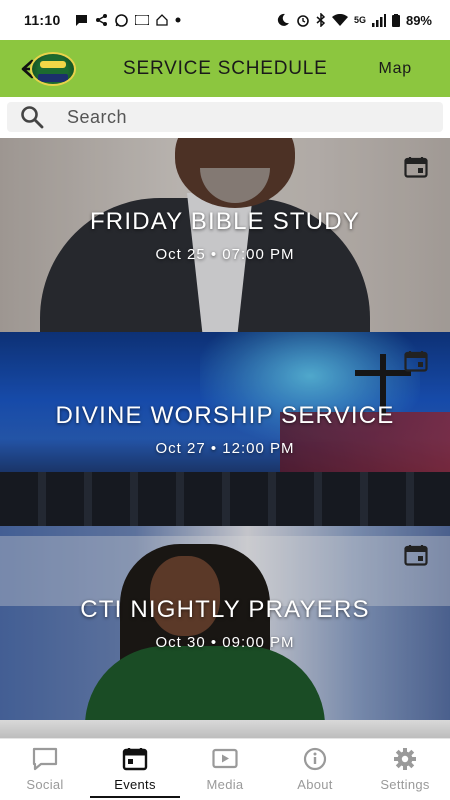  I want to click on calendar-icon, so click(135, 759).